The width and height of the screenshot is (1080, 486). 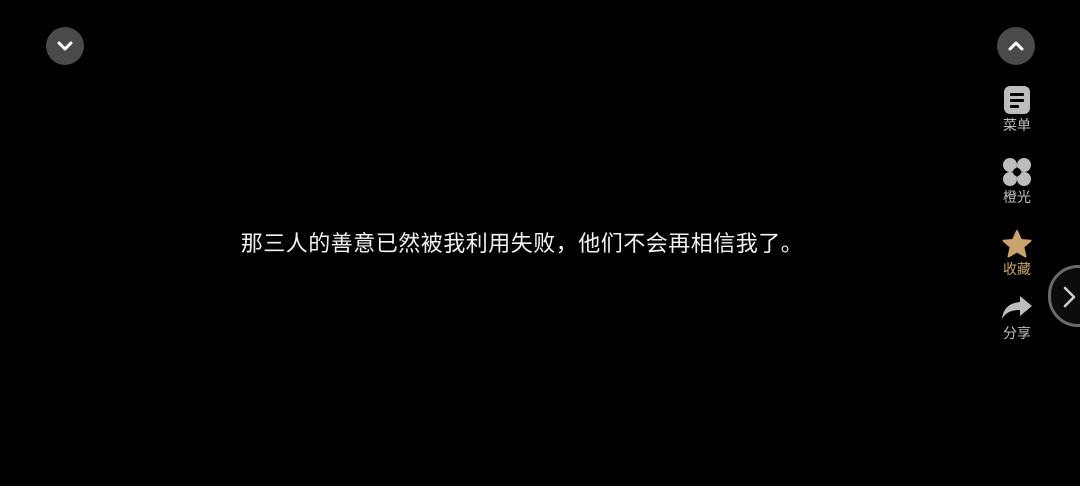 What do you see at coordinates (1017, 172) in the screenshot?
I see `orange-light-logo-icon` at bounding box center [1017, 172].